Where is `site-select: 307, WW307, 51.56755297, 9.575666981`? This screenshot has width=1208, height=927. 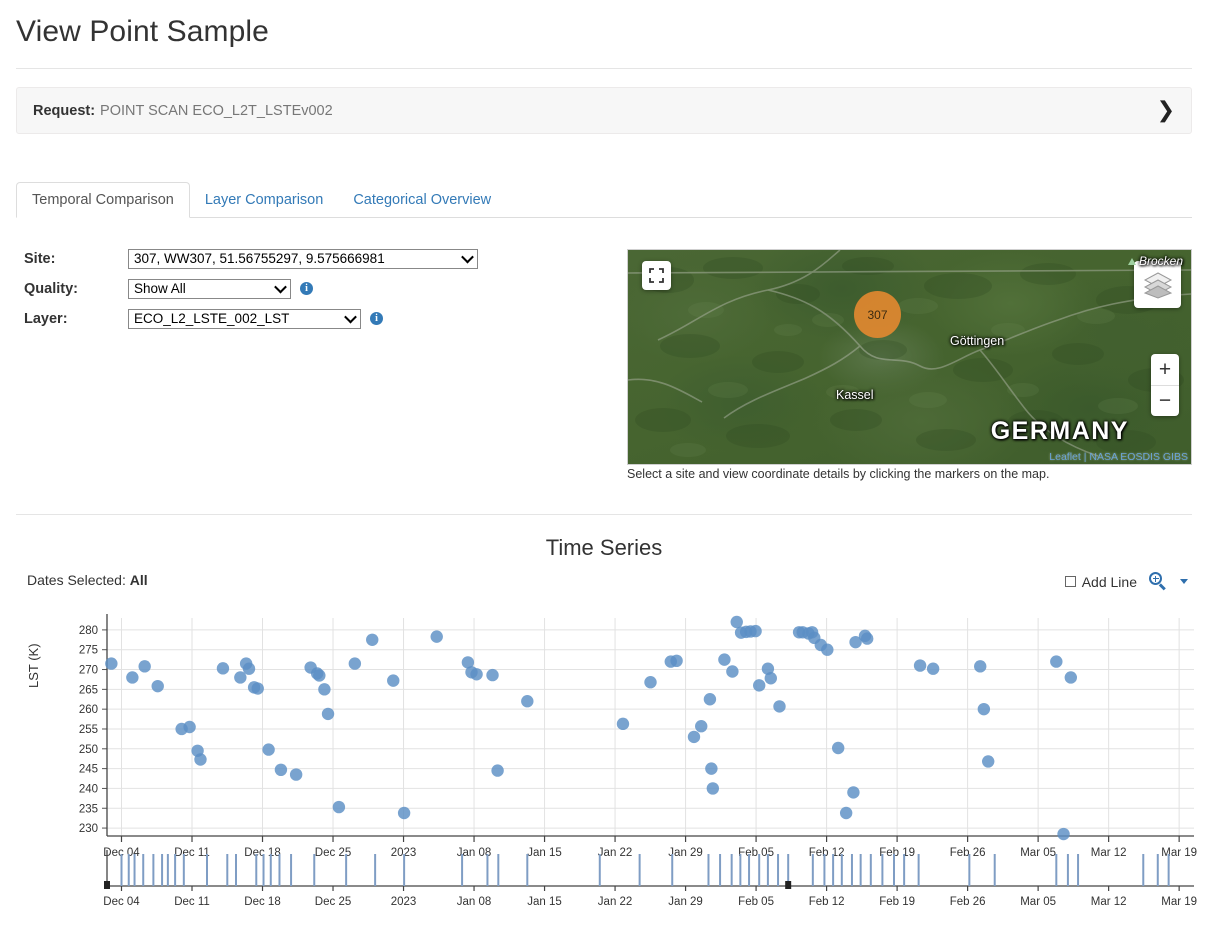
site-select: 307, WW307, 51.56755297, 9.575666981 is located at coordinates (303, 258).